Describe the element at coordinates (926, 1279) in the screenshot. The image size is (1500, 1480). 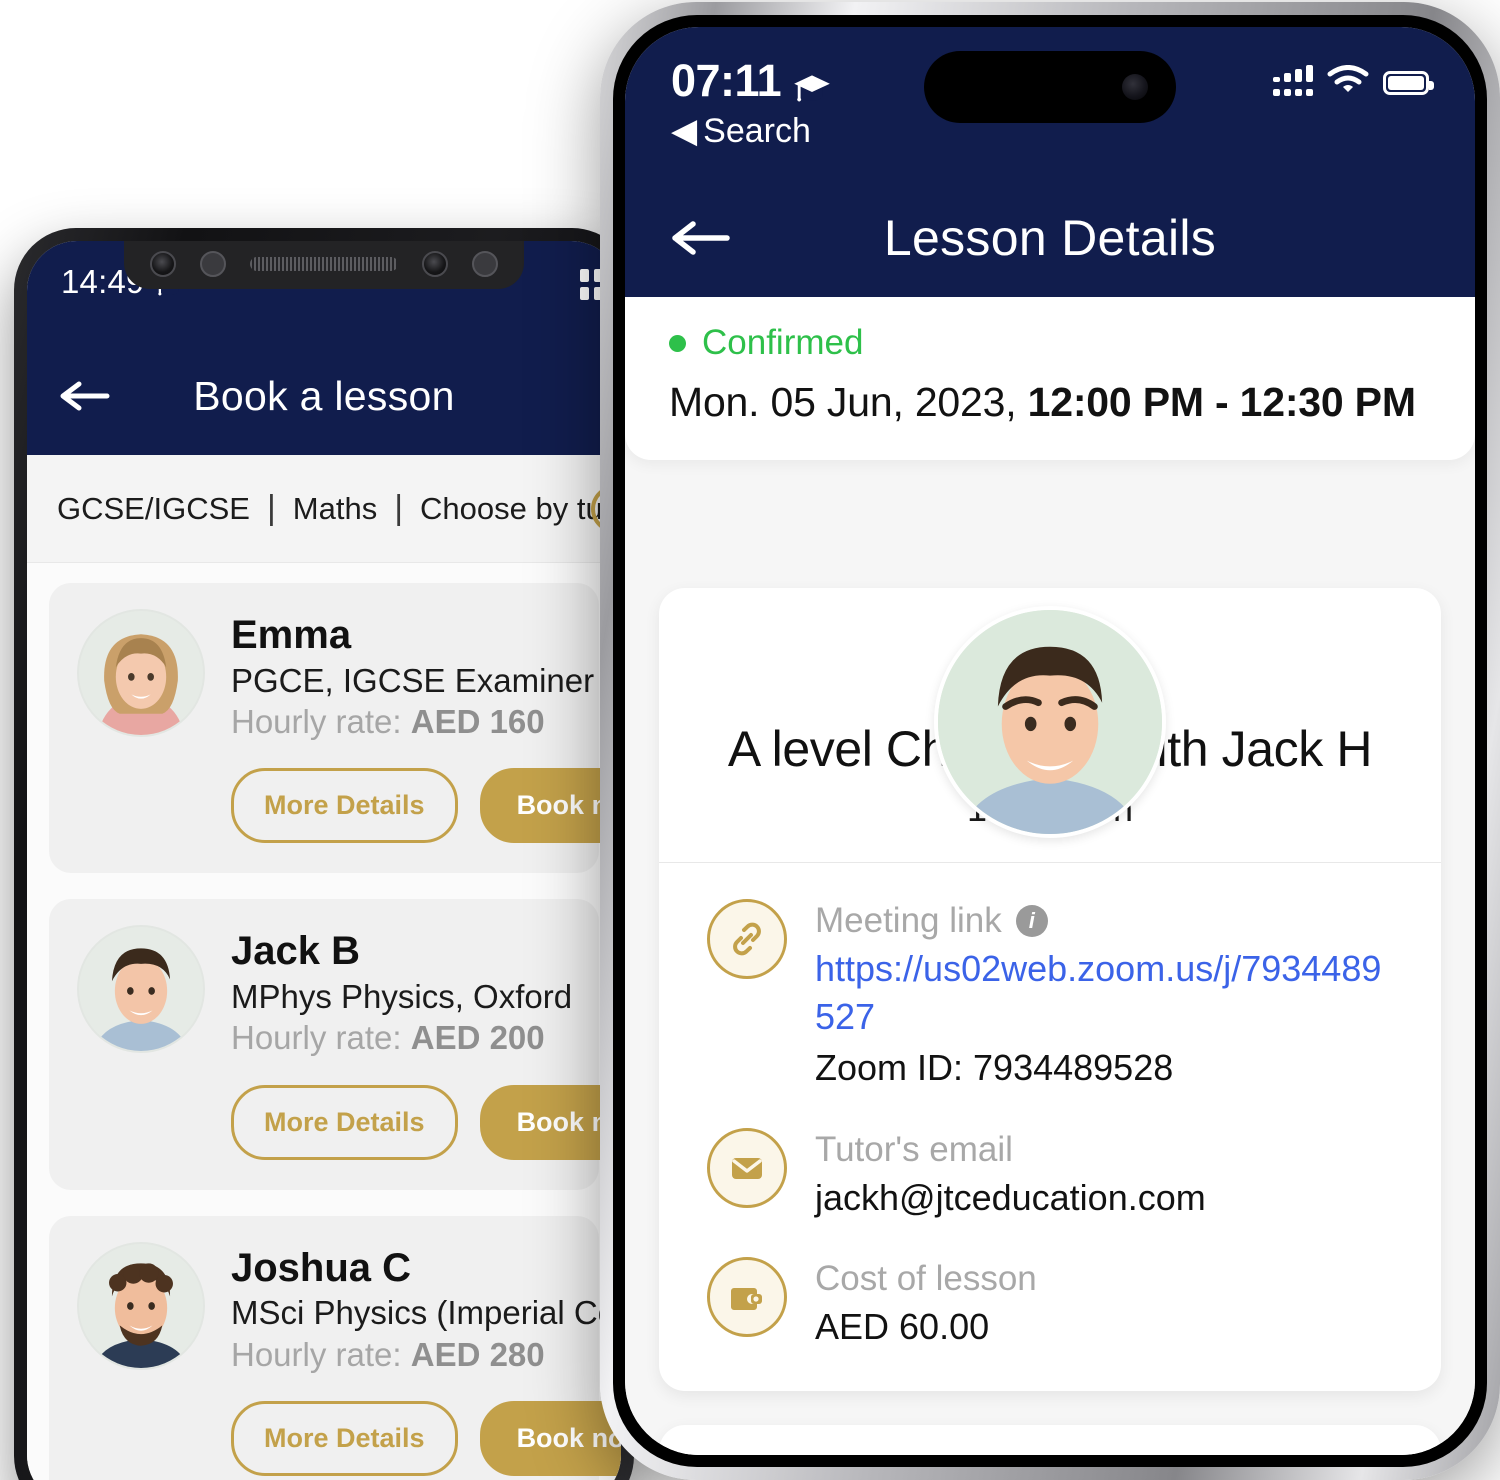
I see `lesson-cost-label: Cost of lesson` at that location.